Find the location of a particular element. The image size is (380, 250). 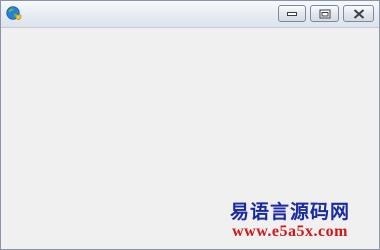

close-icon is located at coordinates (358, 13).